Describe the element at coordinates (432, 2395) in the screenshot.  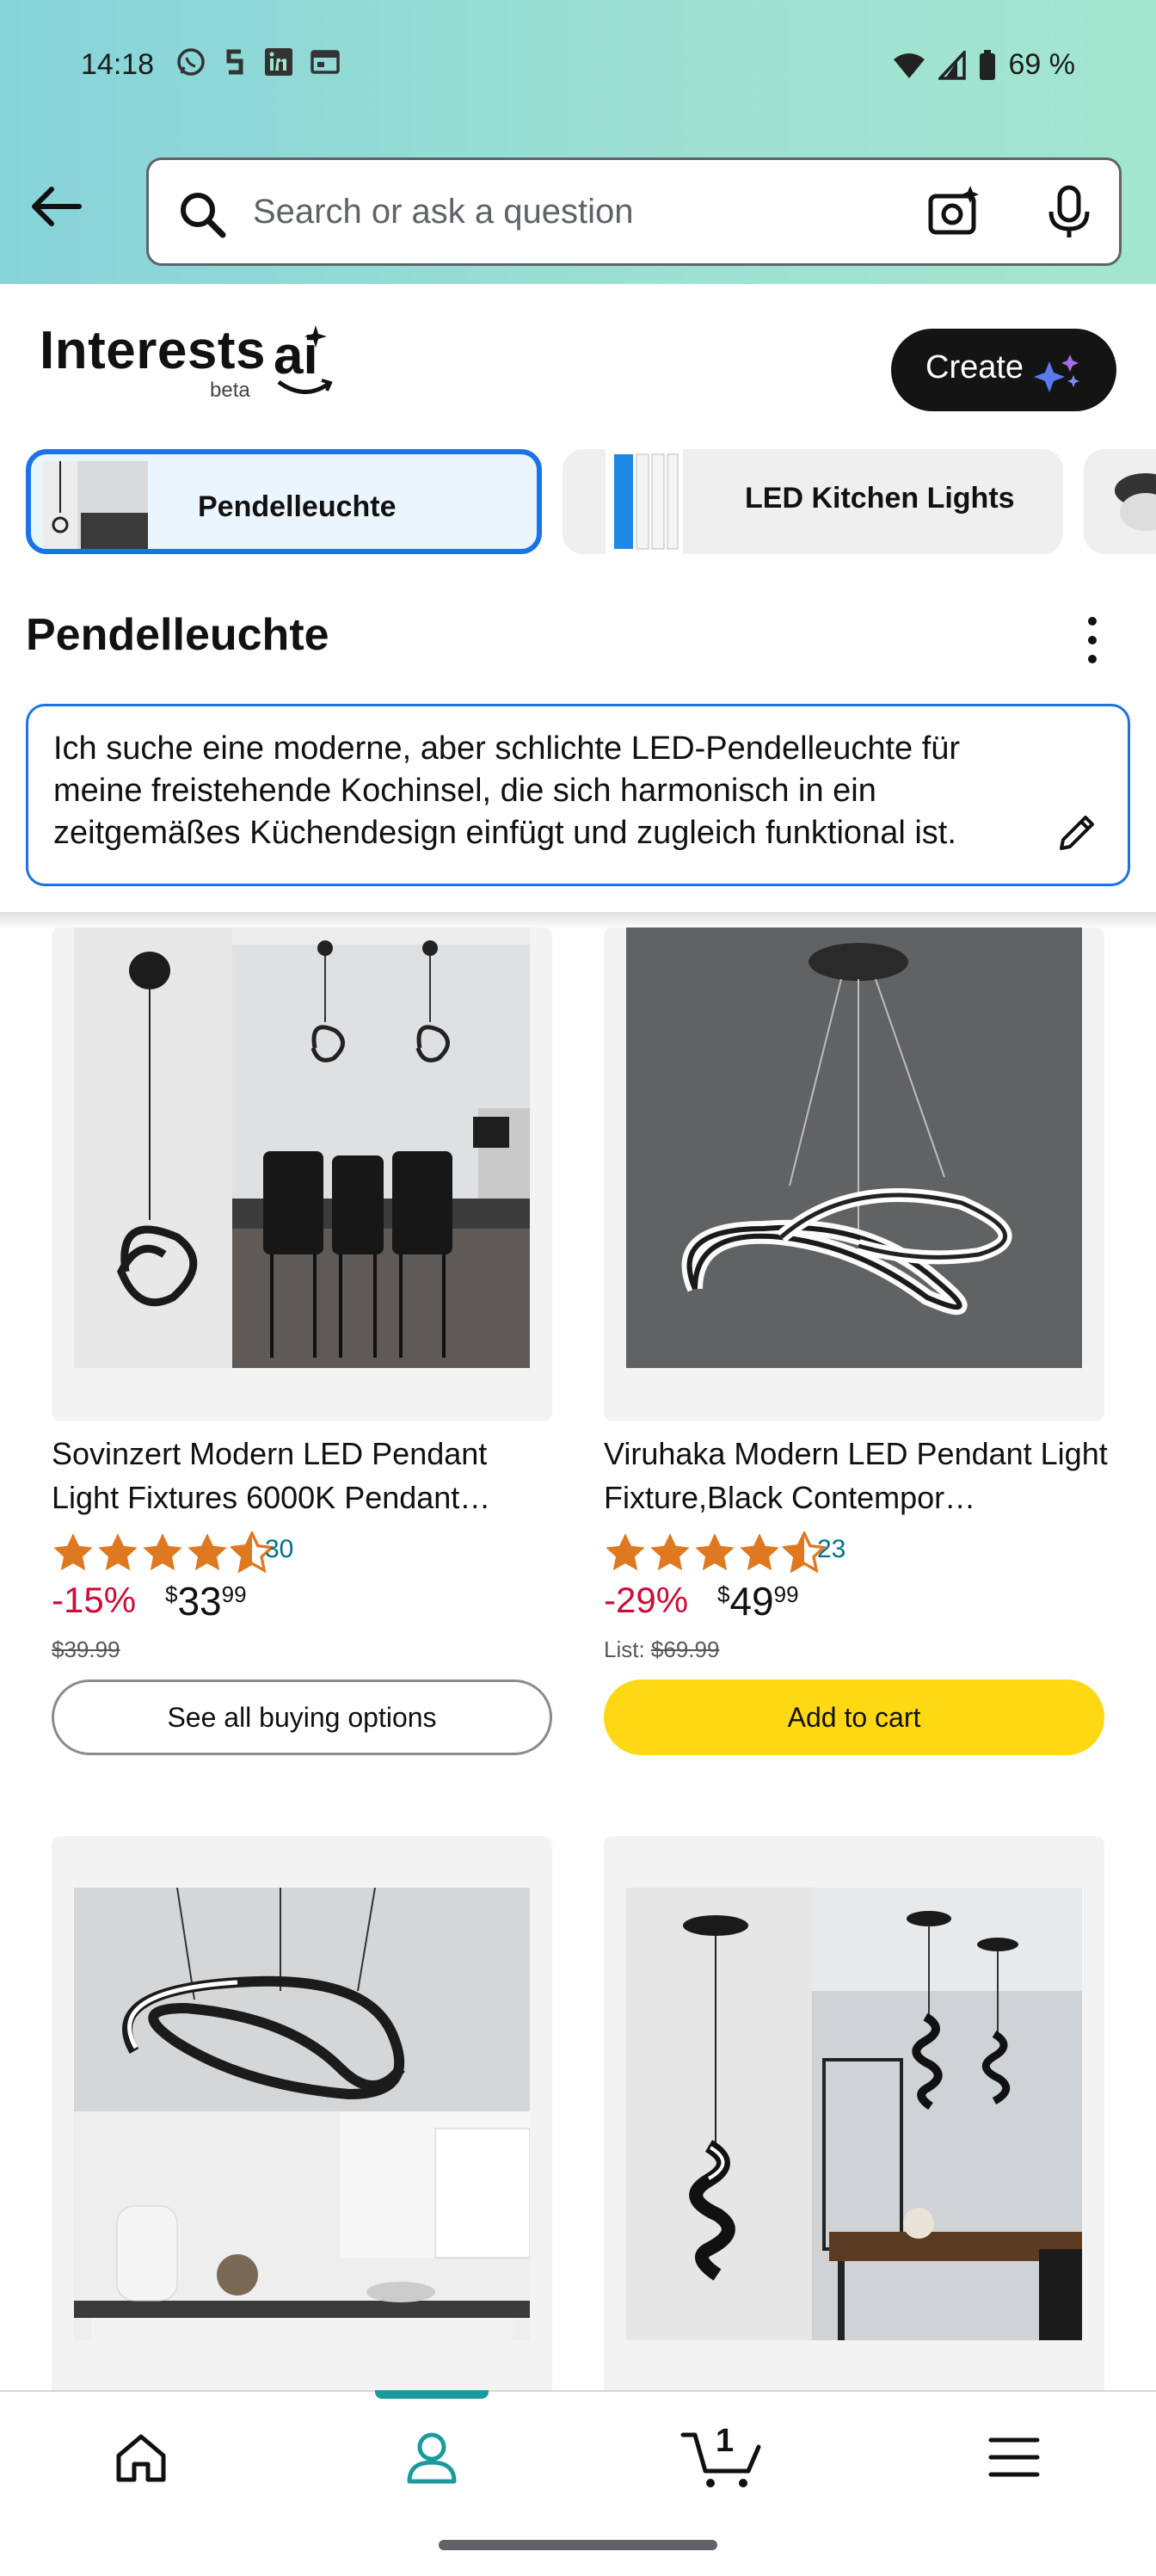
I see `active-tab-indicator` at that location.